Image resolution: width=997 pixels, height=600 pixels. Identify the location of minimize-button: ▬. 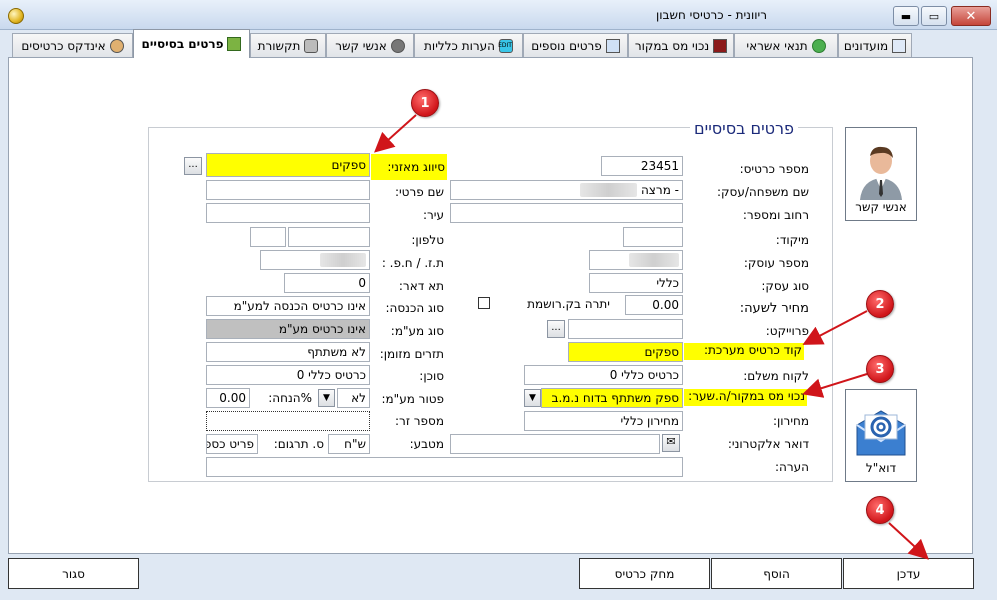
(906, 16).